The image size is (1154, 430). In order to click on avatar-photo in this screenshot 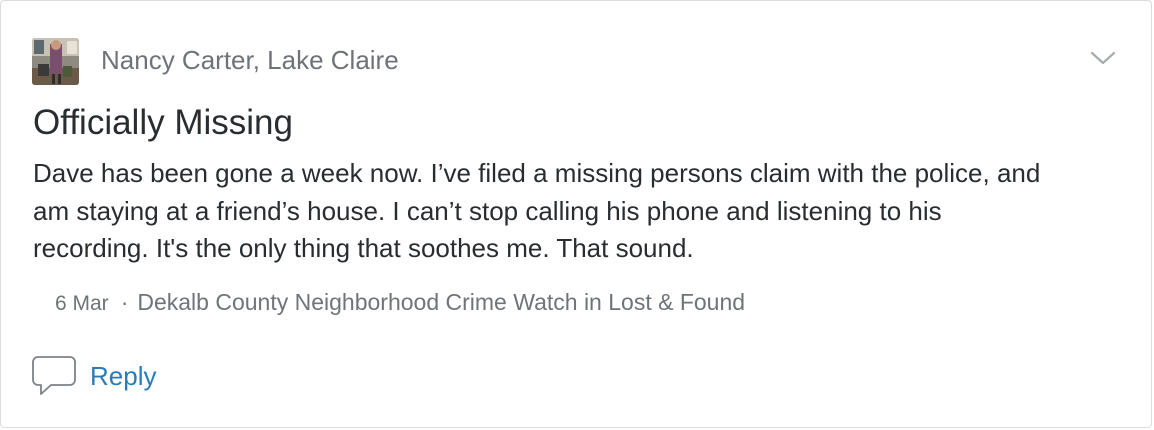, I will do `click(55, 61)`.